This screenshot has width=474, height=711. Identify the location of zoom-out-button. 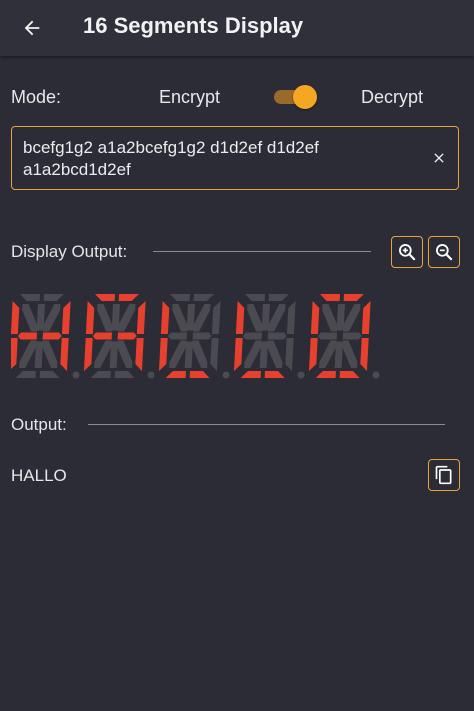
(444, 252).